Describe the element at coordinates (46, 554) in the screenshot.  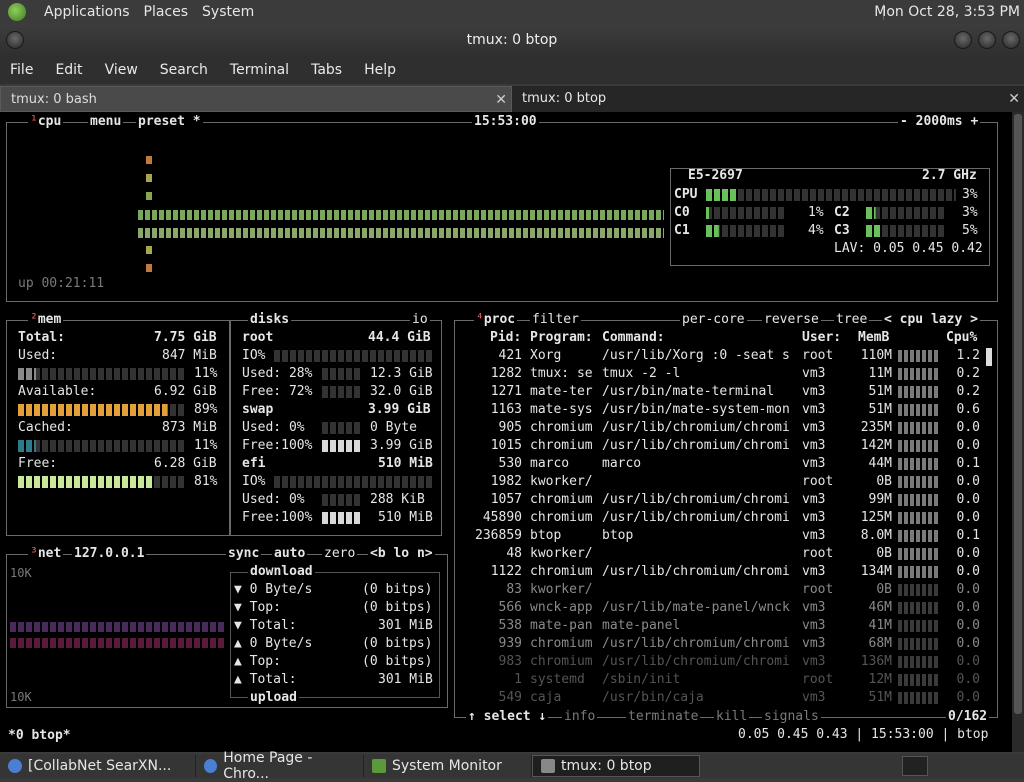
I see `net-box-title: ³net` at that location.